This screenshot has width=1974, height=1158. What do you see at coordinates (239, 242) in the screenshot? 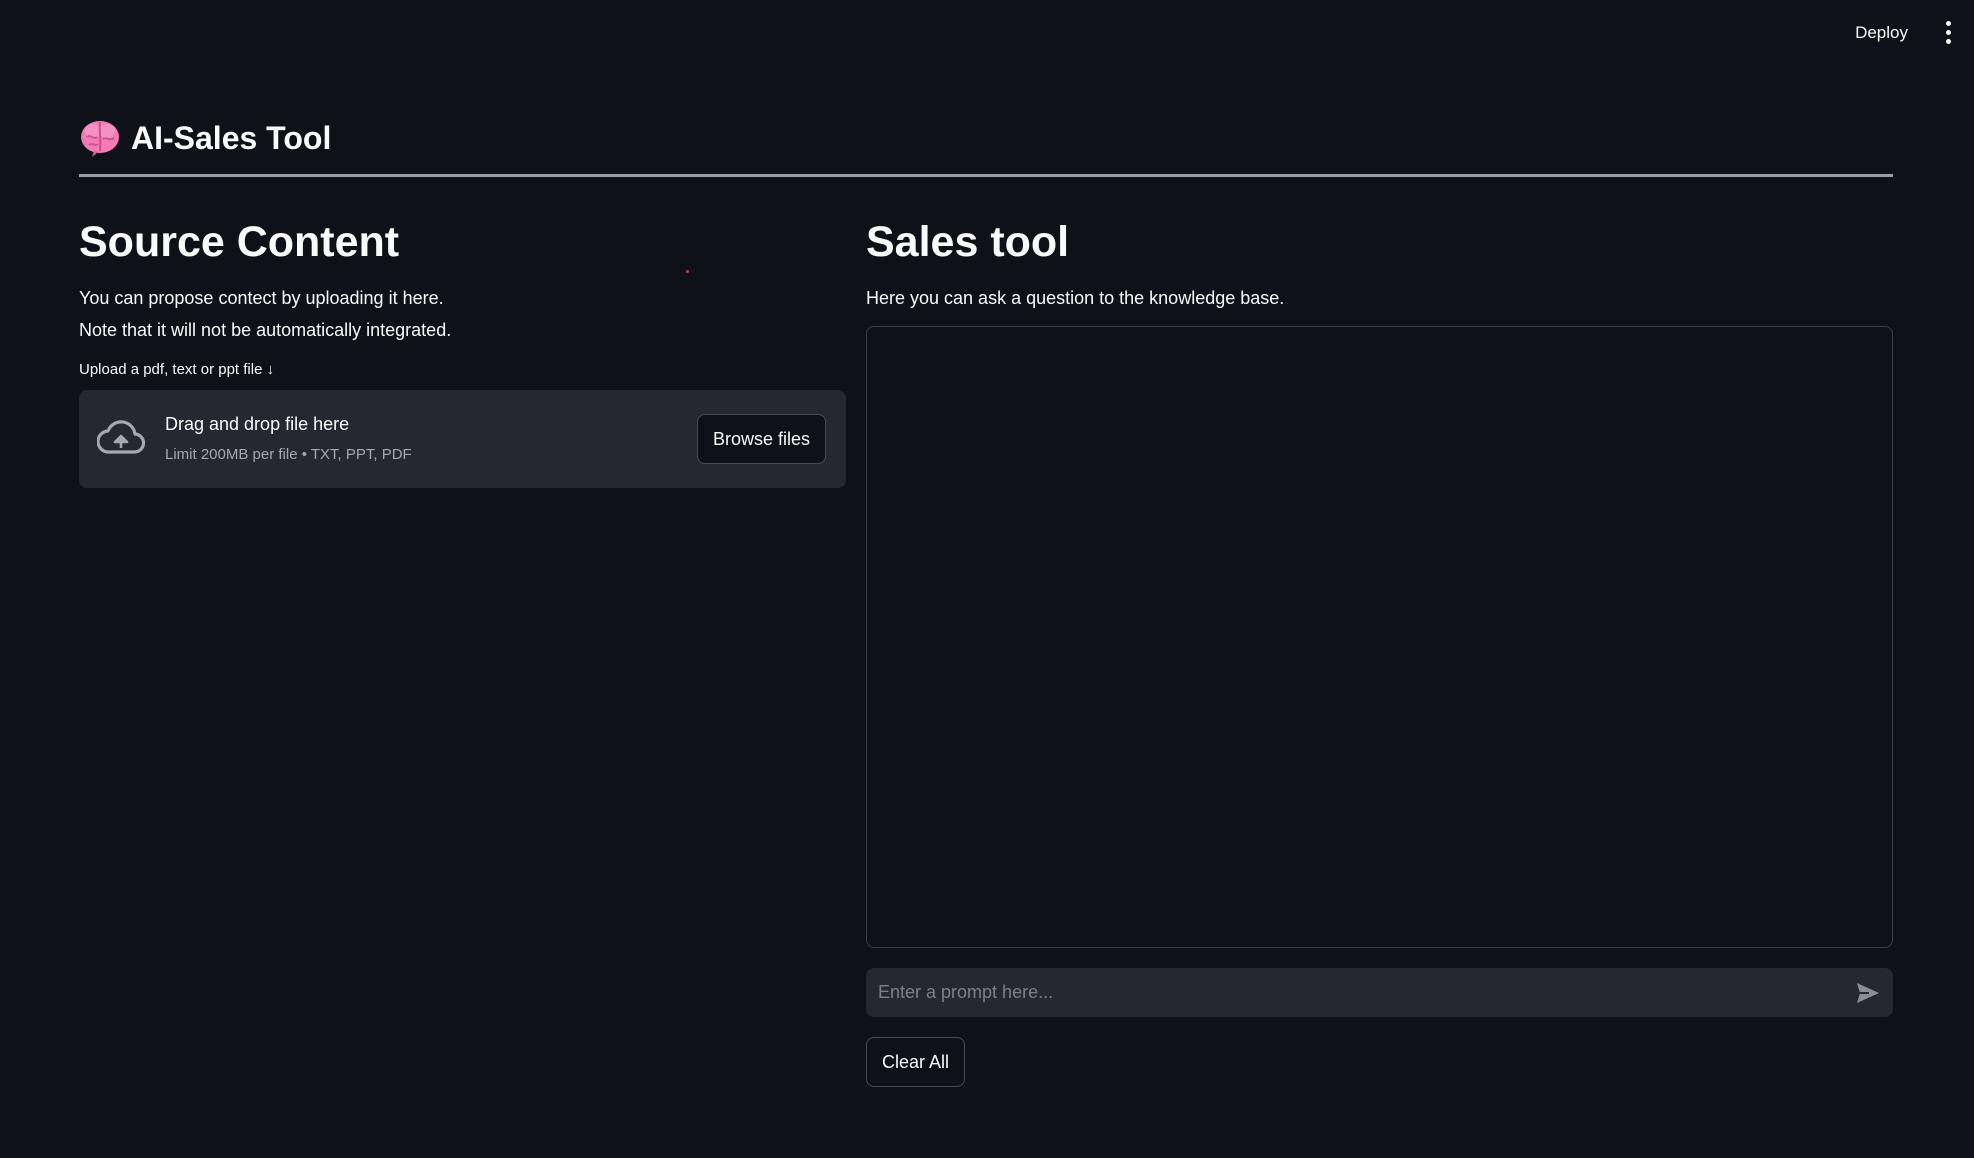
I see `source-heading: Source Content` at bounding box center [239, 242].